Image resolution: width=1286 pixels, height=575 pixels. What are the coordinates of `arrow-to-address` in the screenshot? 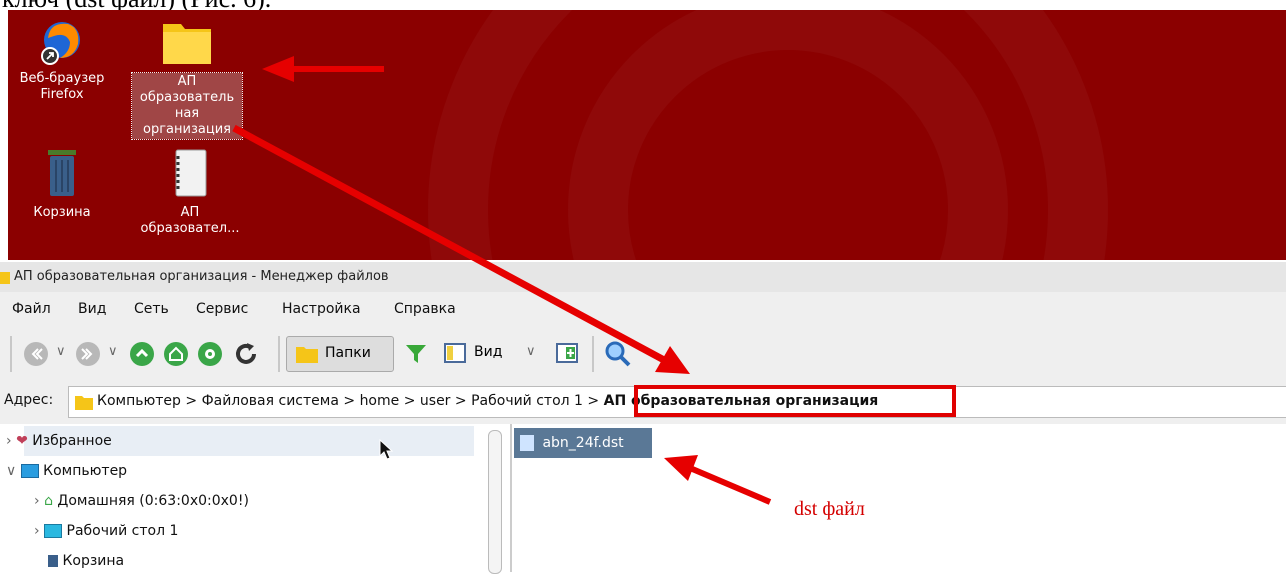 It's located at (449, 244).